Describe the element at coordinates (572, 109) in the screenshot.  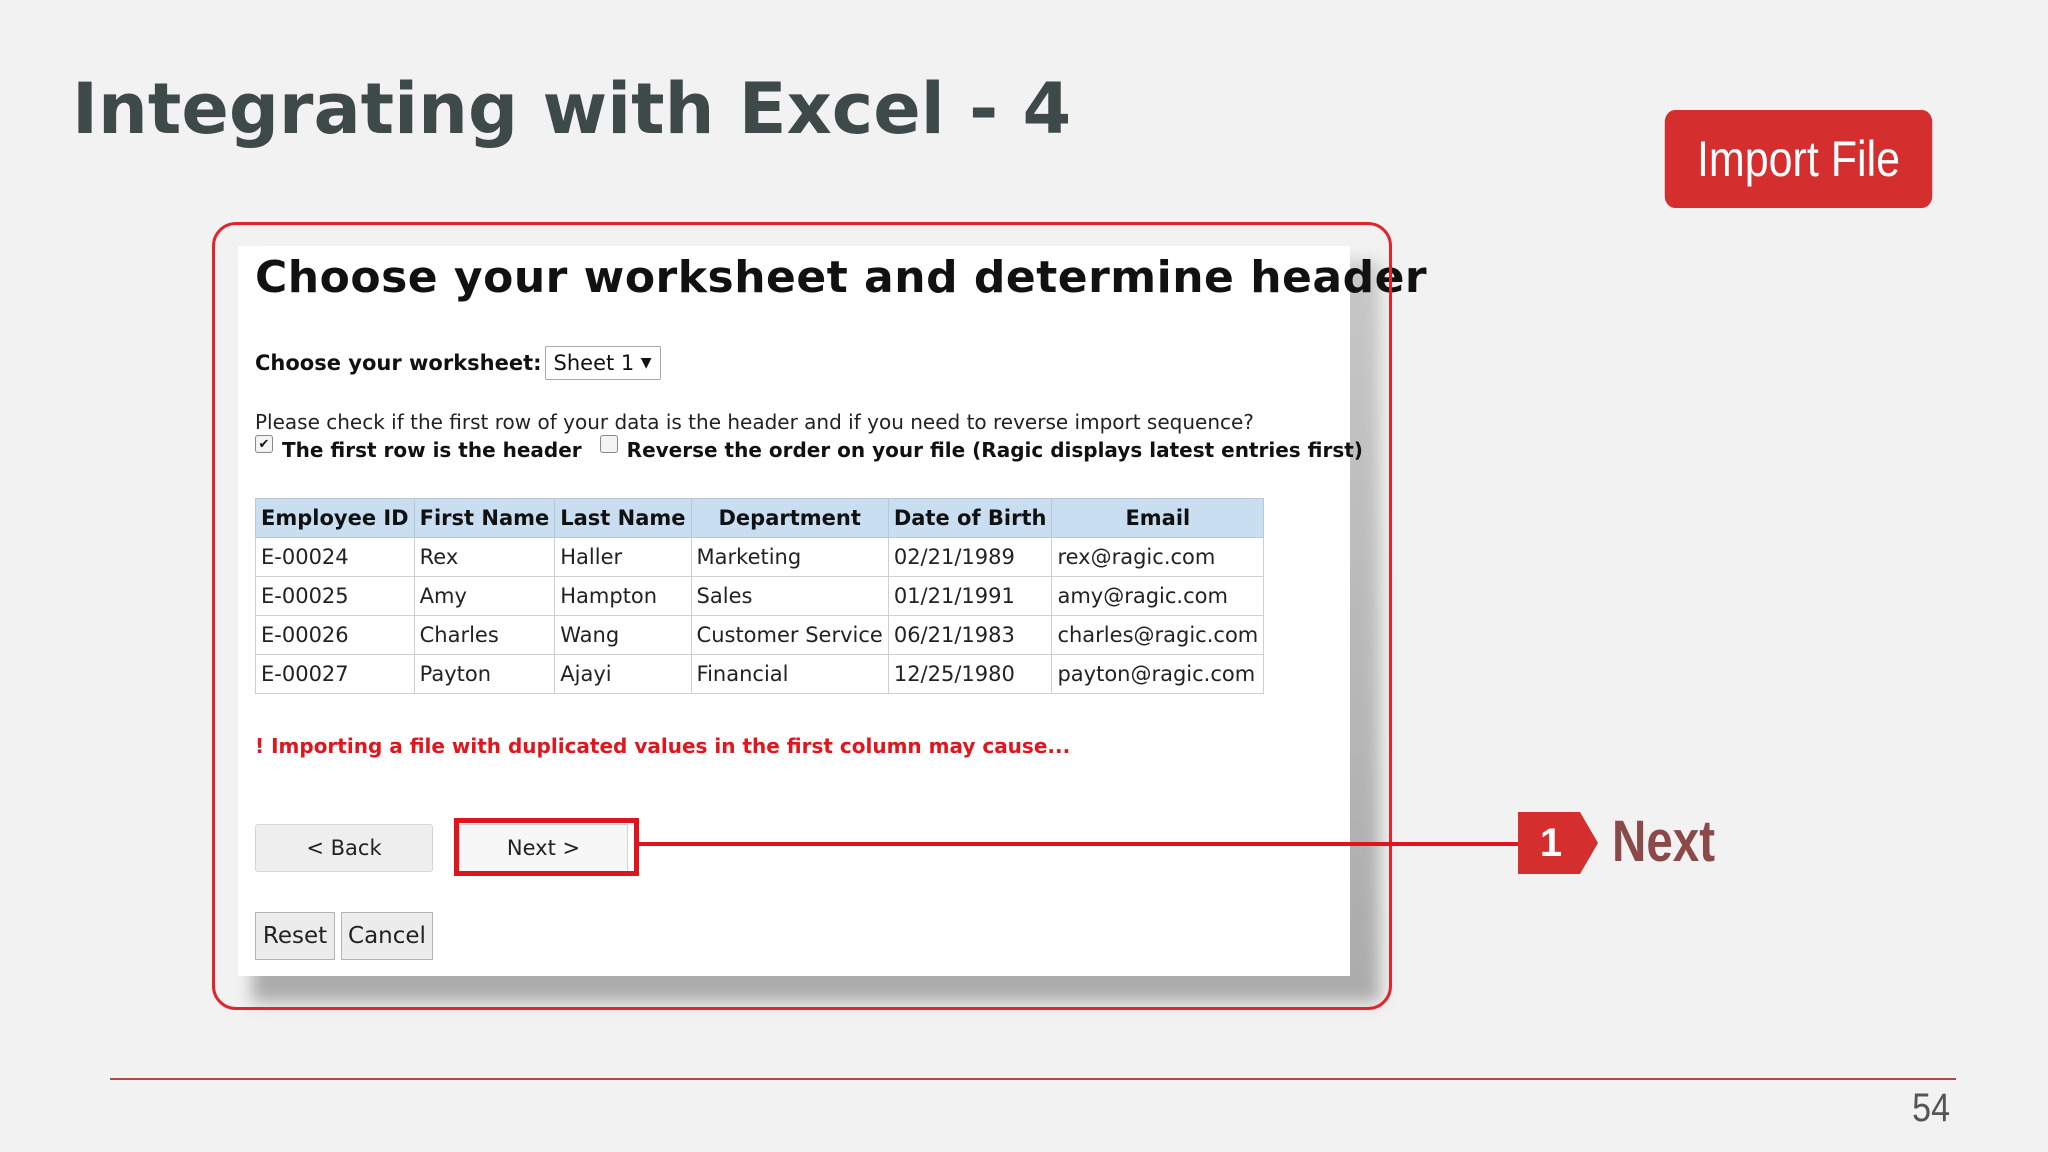
I see `slide-title: Integrating with Excel - 4` at that location.